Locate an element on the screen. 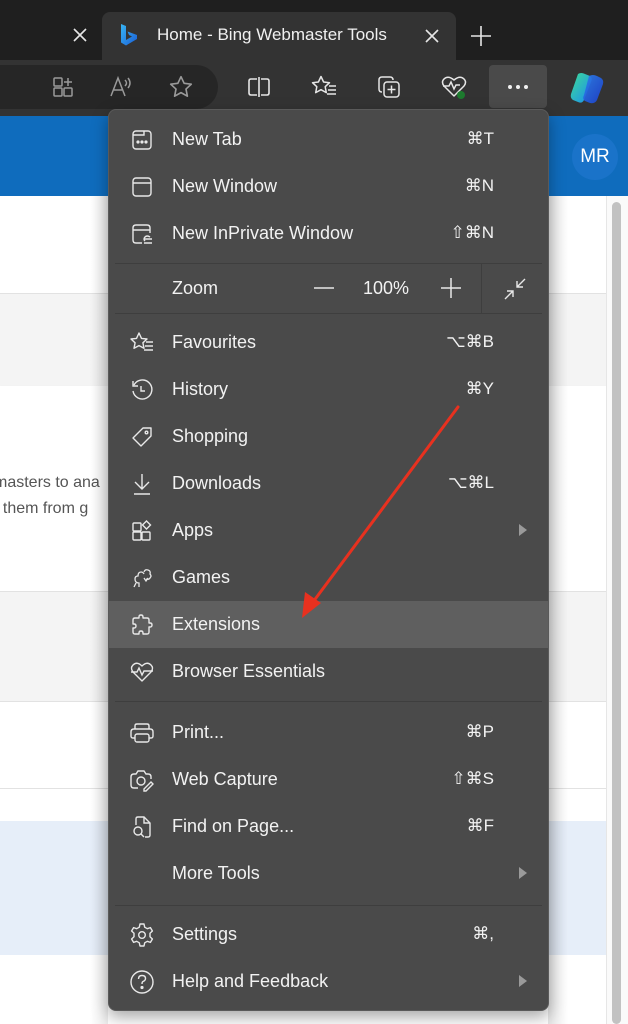 The height and width of the screenshot is (1024, 628). menu-item-settings: Settings ⌘, is located at coordinates (328, 934).